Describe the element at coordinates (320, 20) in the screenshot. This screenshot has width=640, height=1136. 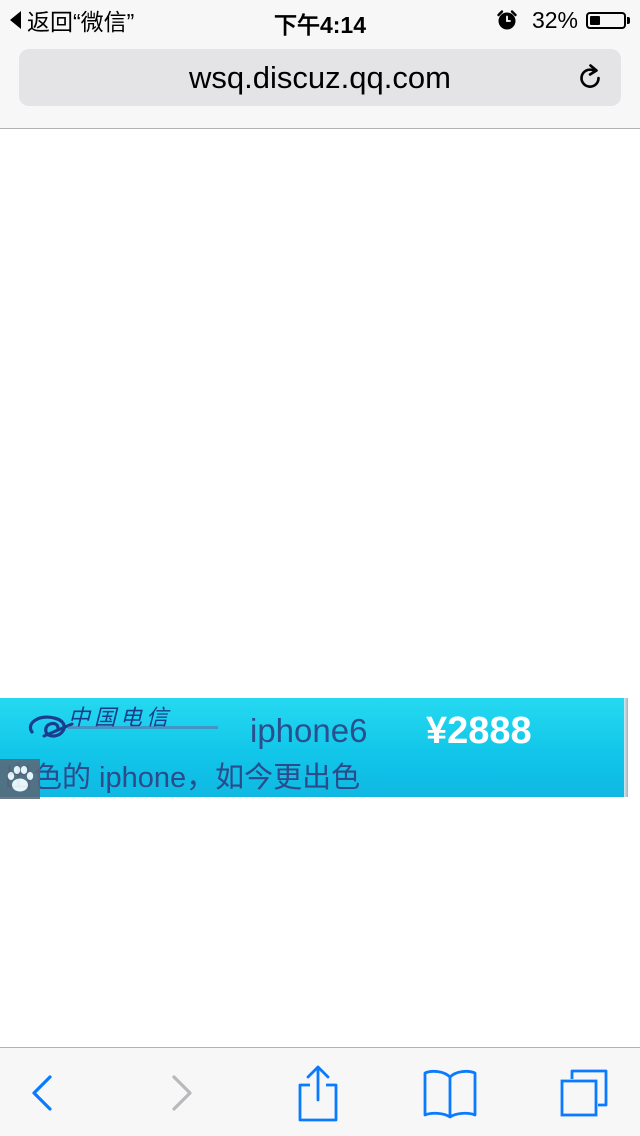
I see `status-bar: 返回“微信” 下午4:14 32%` at that location.